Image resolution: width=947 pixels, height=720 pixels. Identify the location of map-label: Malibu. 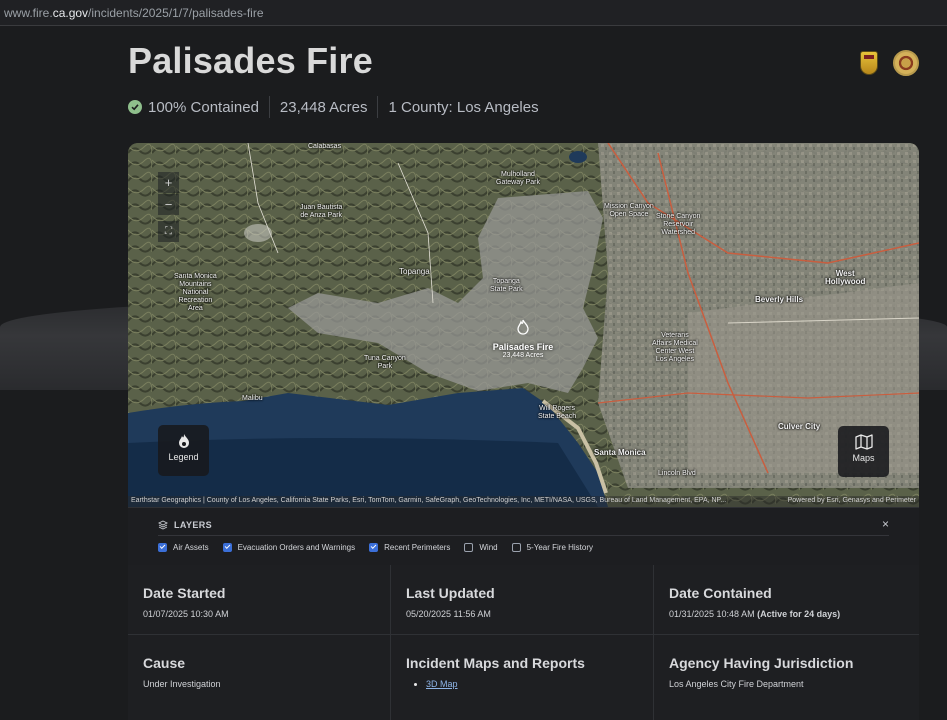
(252, 398).